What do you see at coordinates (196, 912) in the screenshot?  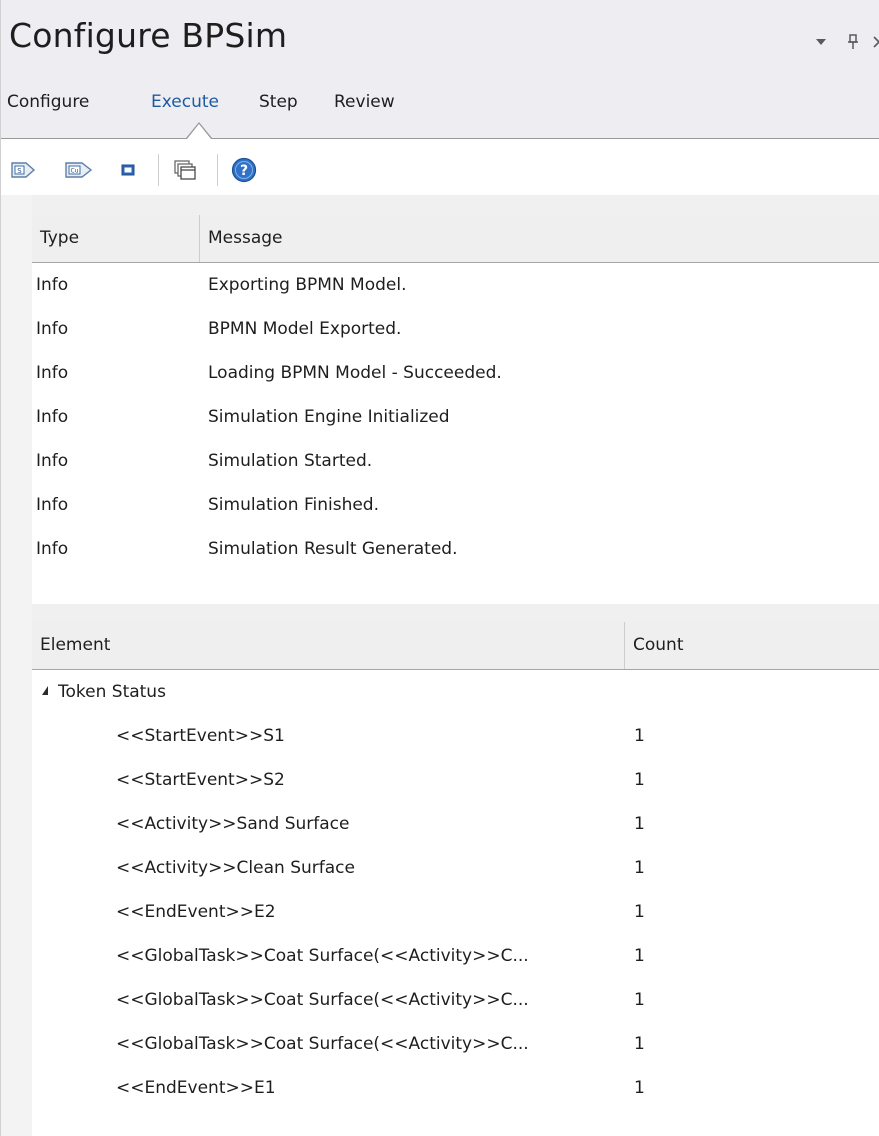 I see `result-element: <<EndEvent>>E2` at bounding box center [196, 912].